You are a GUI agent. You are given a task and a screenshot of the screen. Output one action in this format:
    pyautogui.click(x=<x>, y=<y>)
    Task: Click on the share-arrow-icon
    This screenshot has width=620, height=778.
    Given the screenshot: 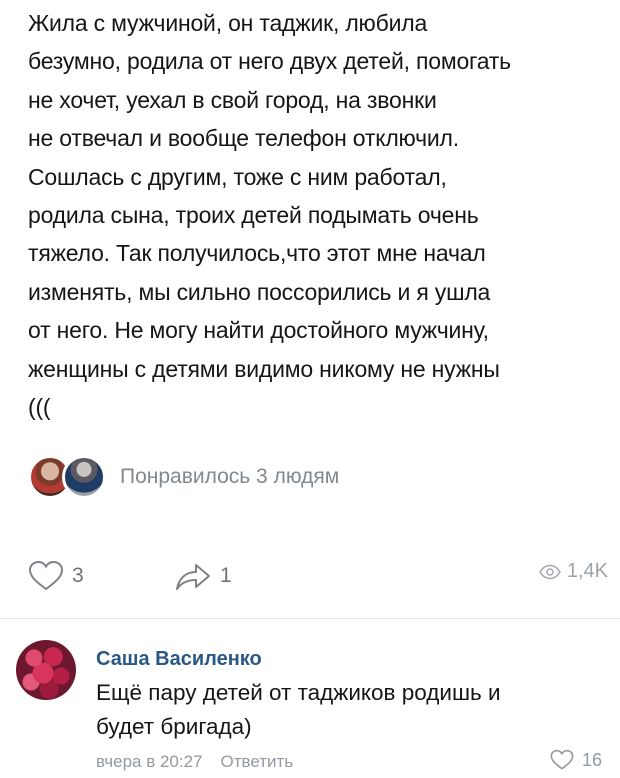 What is the action you would take?
    pyautogui.click(x=193, y=577)
    